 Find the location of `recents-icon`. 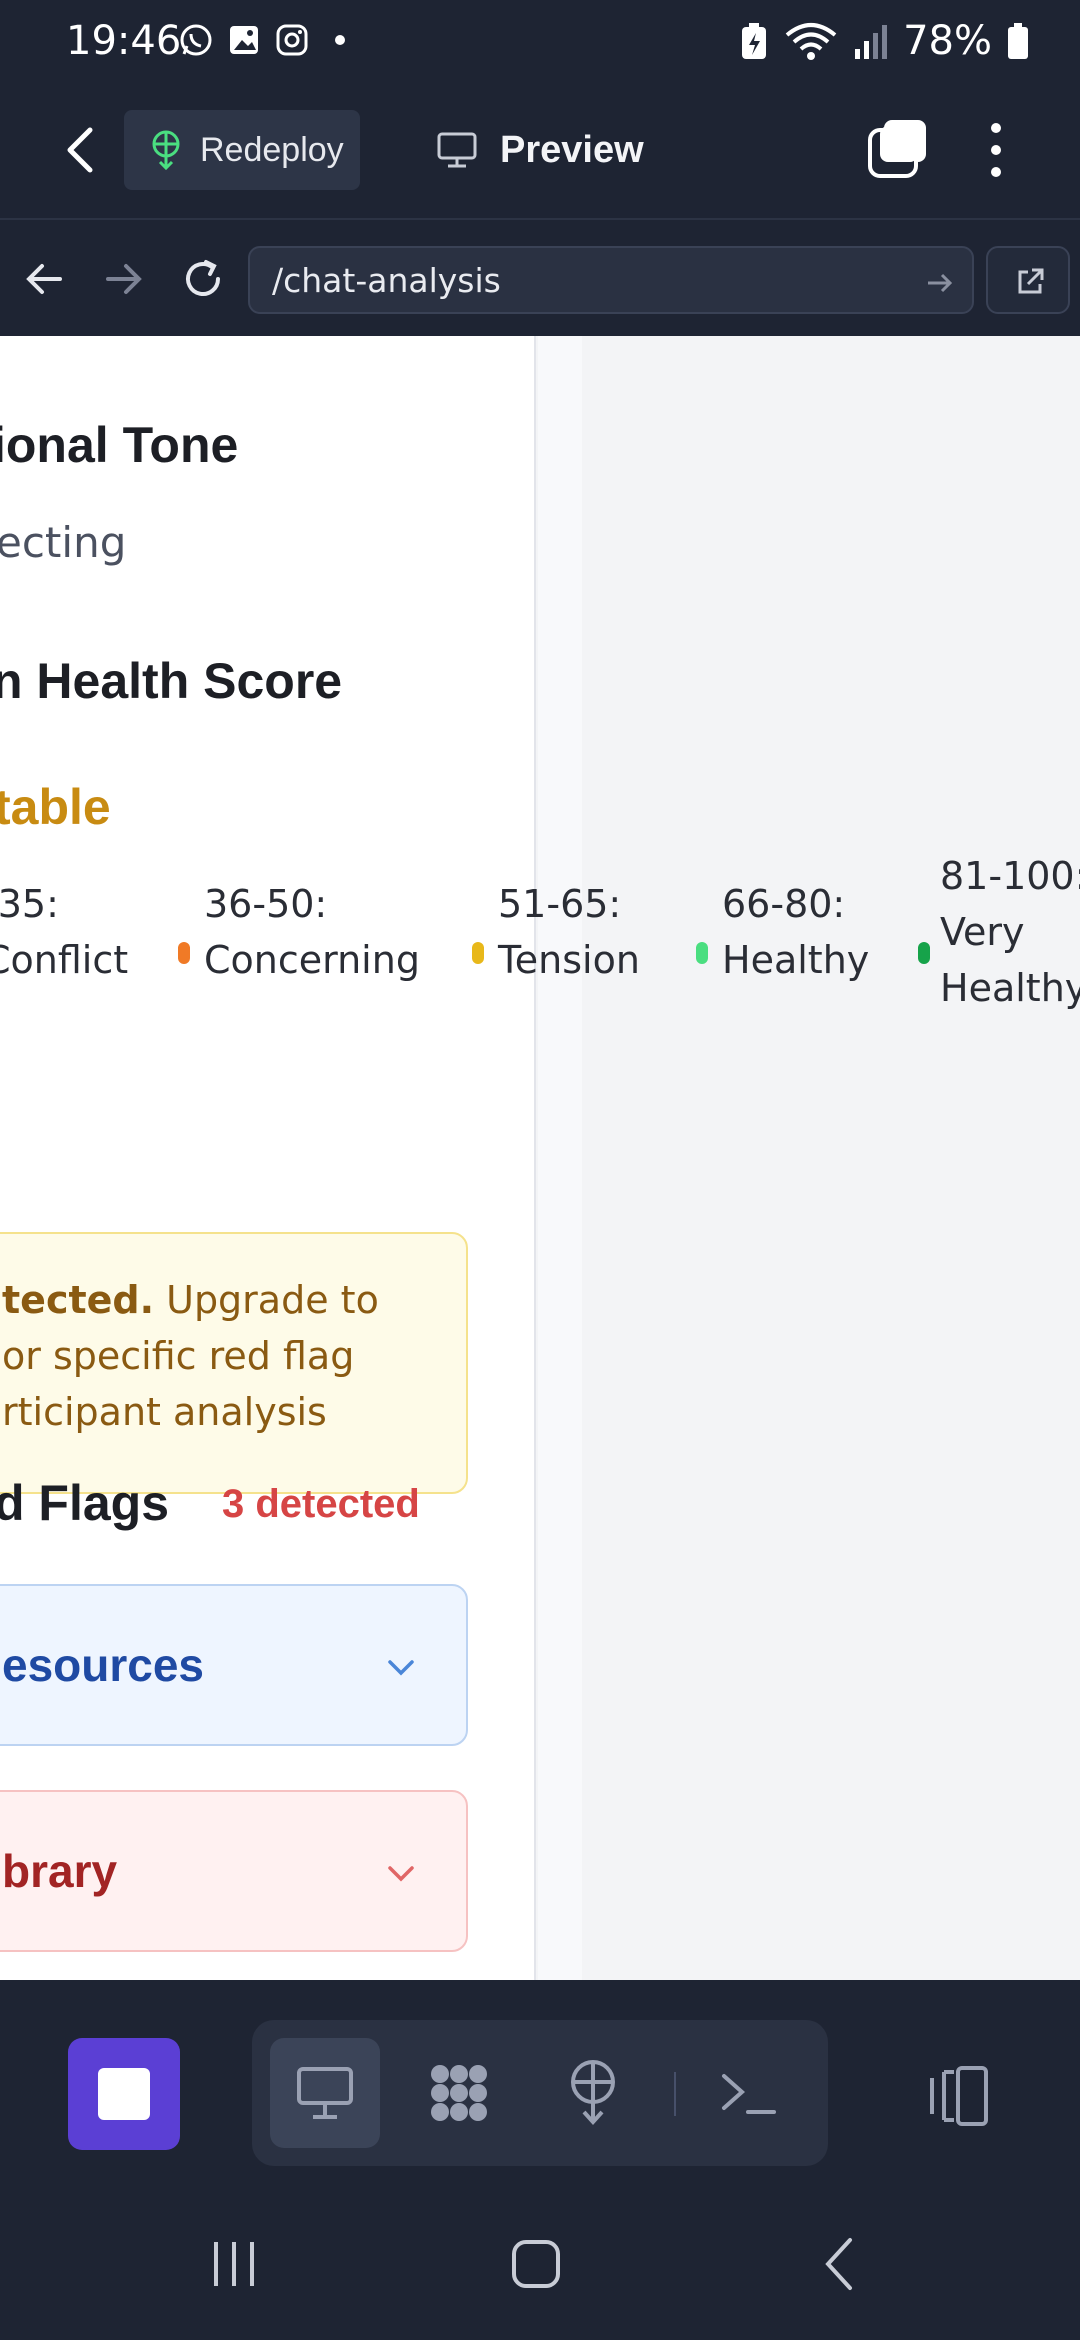

recents-icon is located at coordinates (234, 2264).